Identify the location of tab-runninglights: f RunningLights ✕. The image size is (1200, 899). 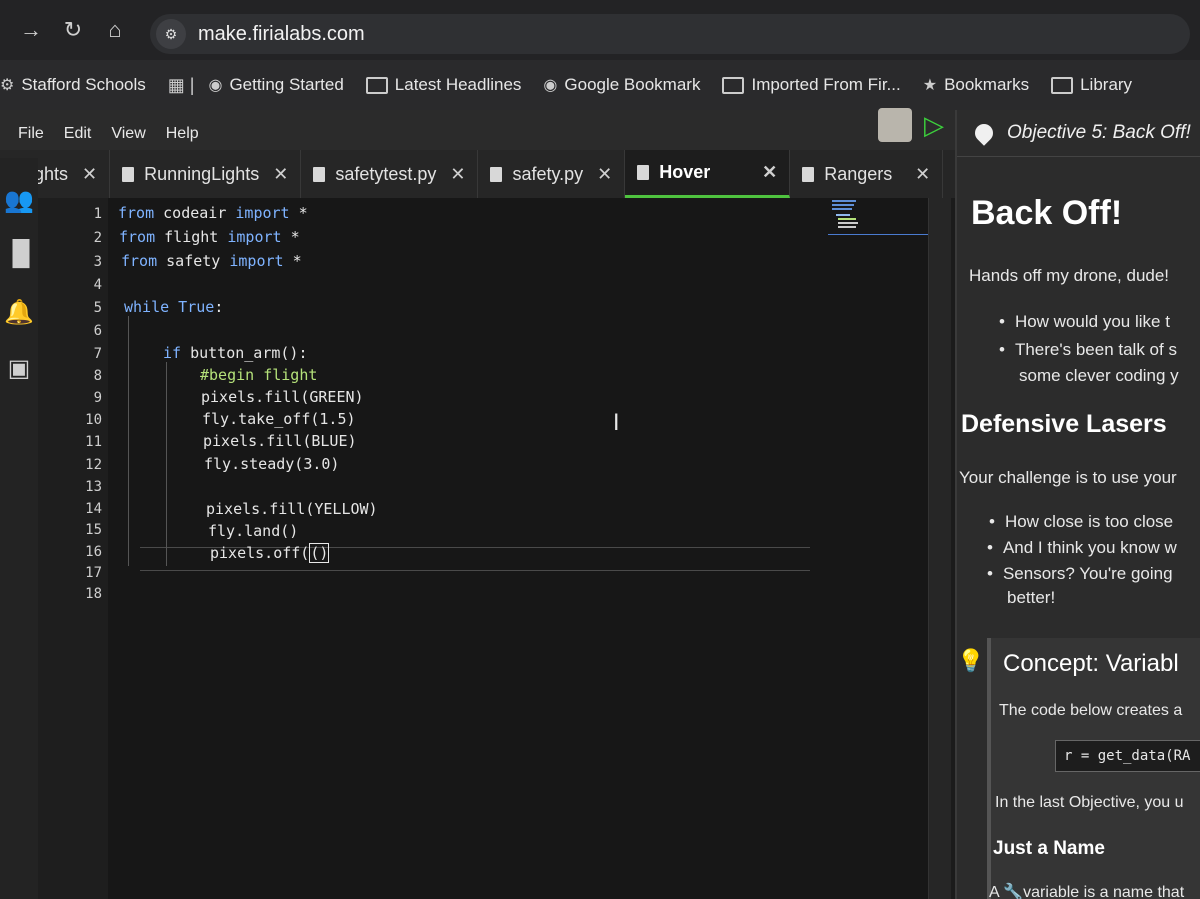
(206, 174).